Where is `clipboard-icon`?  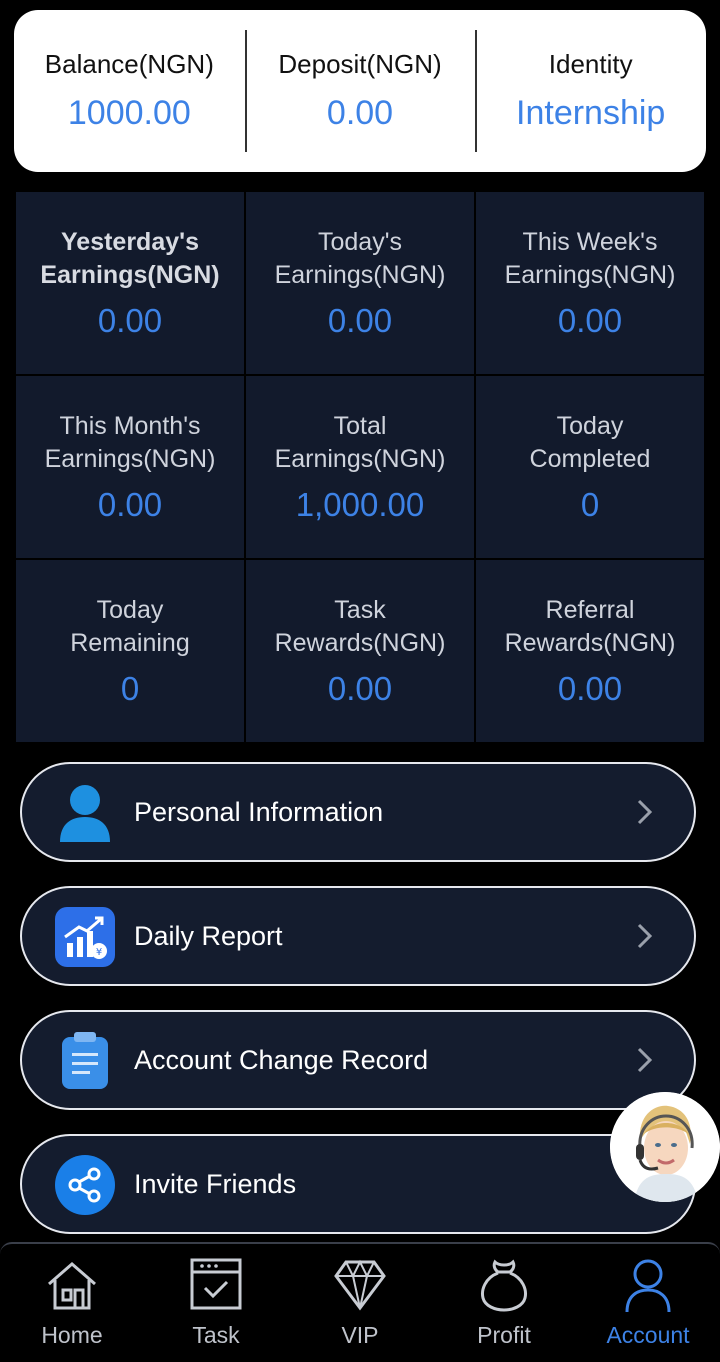
clipboard-icon is located at coordinates (85, 1061).